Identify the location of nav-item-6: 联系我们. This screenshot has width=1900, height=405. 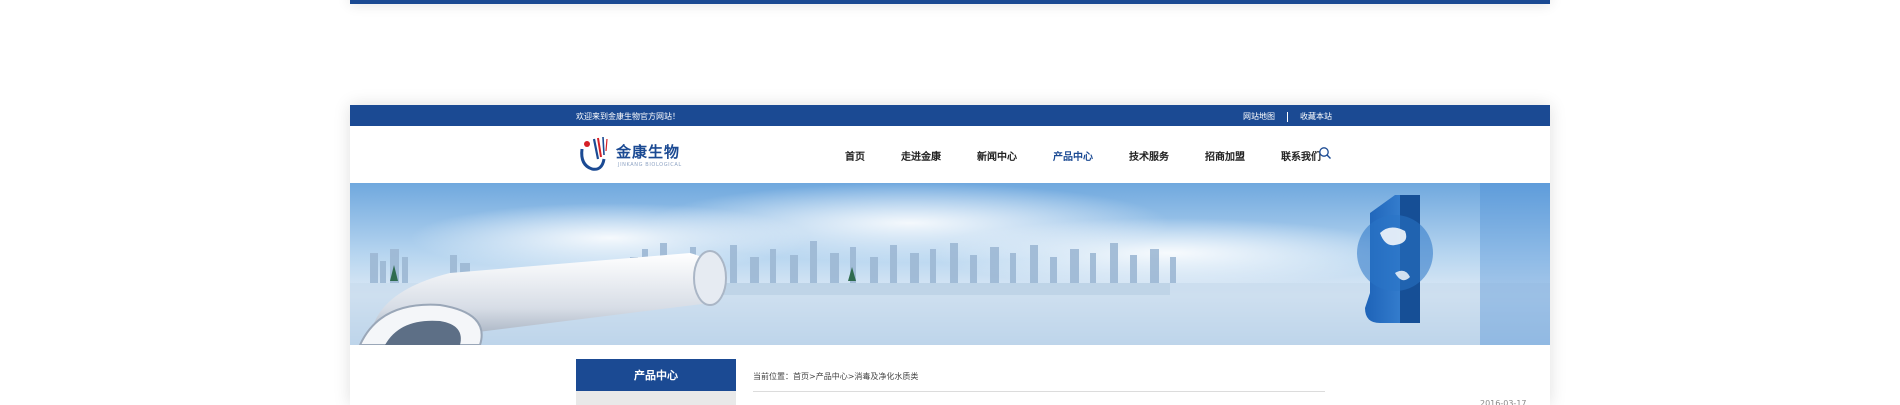
(1301, 155).